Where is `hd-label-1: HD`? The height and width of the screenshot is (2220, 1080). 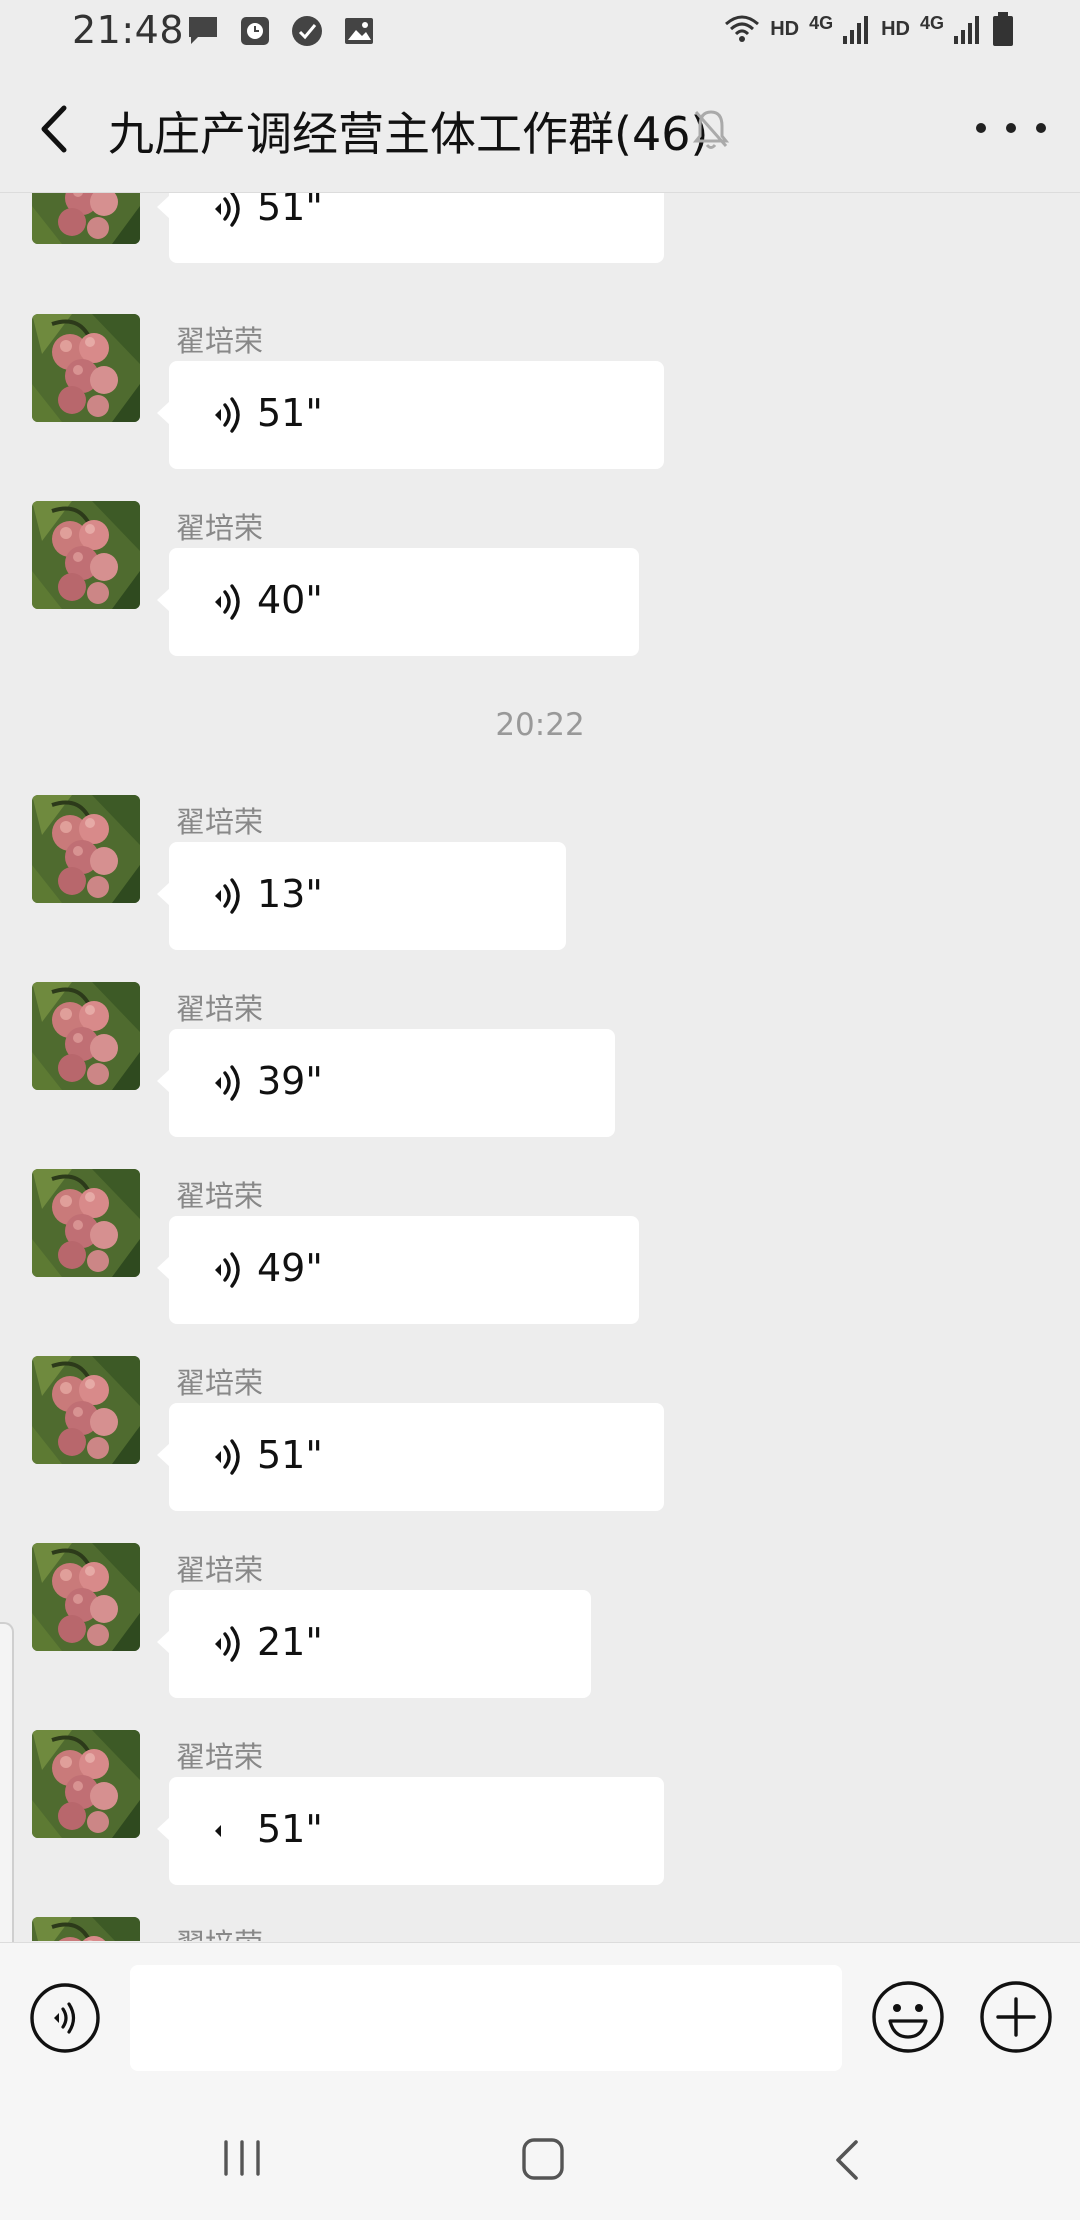
hd-label-1: HD is located at coordinates (785, 28).